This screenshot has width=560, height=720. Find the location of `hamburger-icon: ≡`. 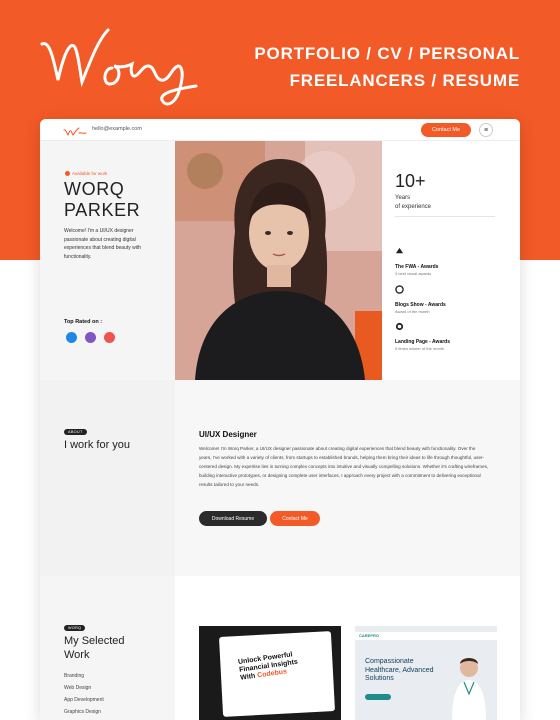

hamburger-icon: ≡ is located at coordinates (486, 130).